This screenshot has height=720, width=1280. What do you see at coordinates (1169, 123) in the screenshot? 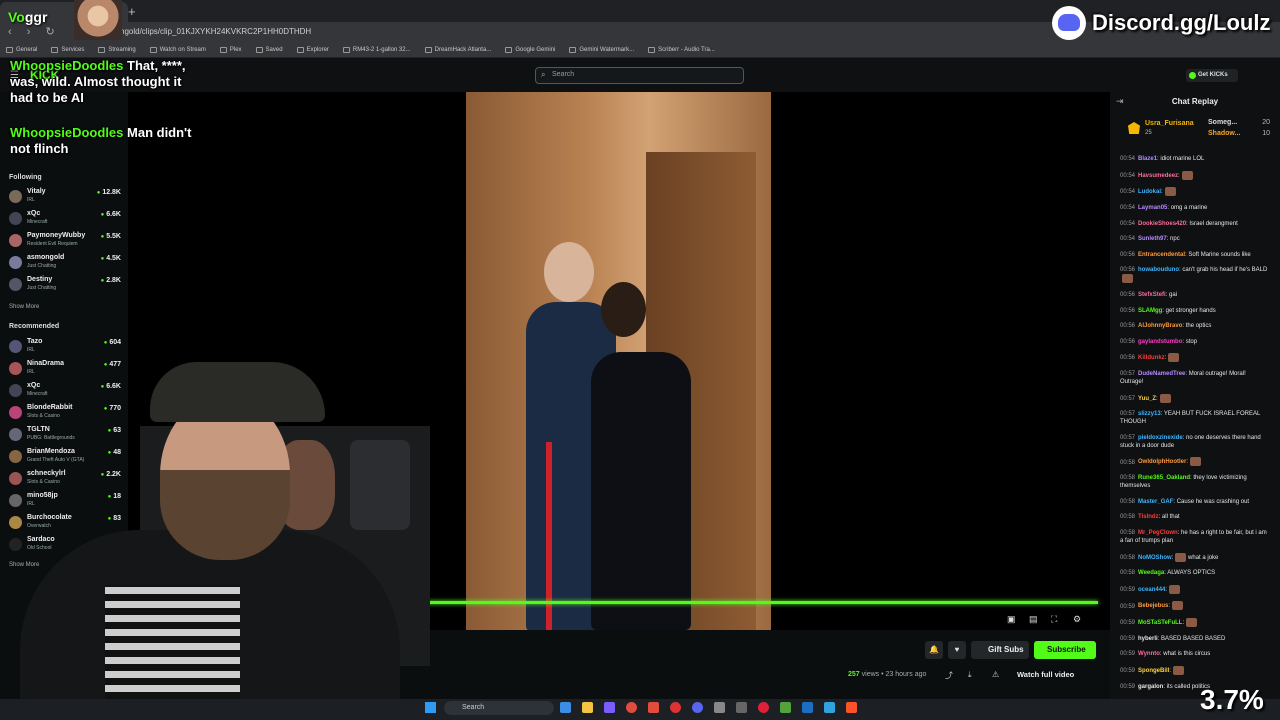
I see `leader-name: Usra_Furisana` at bounding box center [1169, 123].